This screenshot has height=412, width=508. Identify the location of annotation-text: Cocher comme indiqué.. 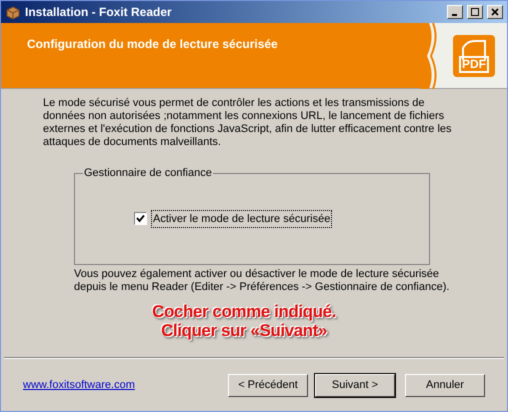
(244, 311).